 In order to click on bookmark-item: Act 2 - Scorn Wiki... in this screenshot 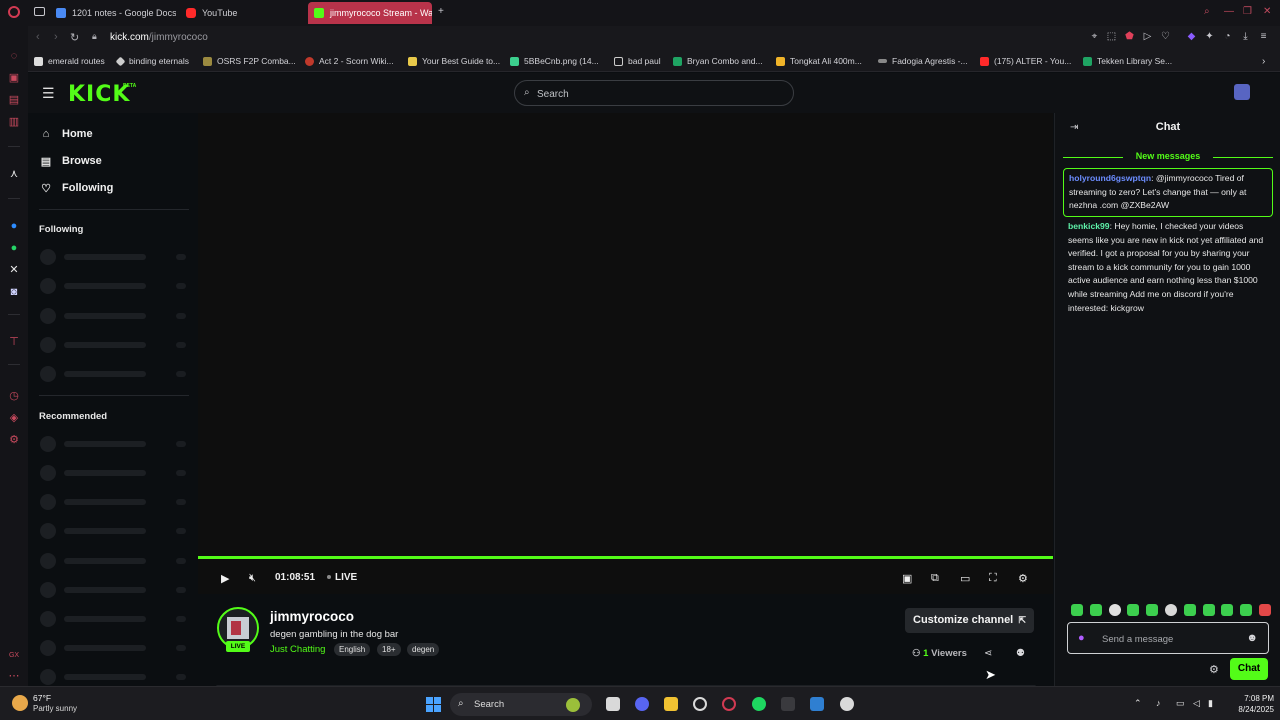, I will do `click(349, 61)`.